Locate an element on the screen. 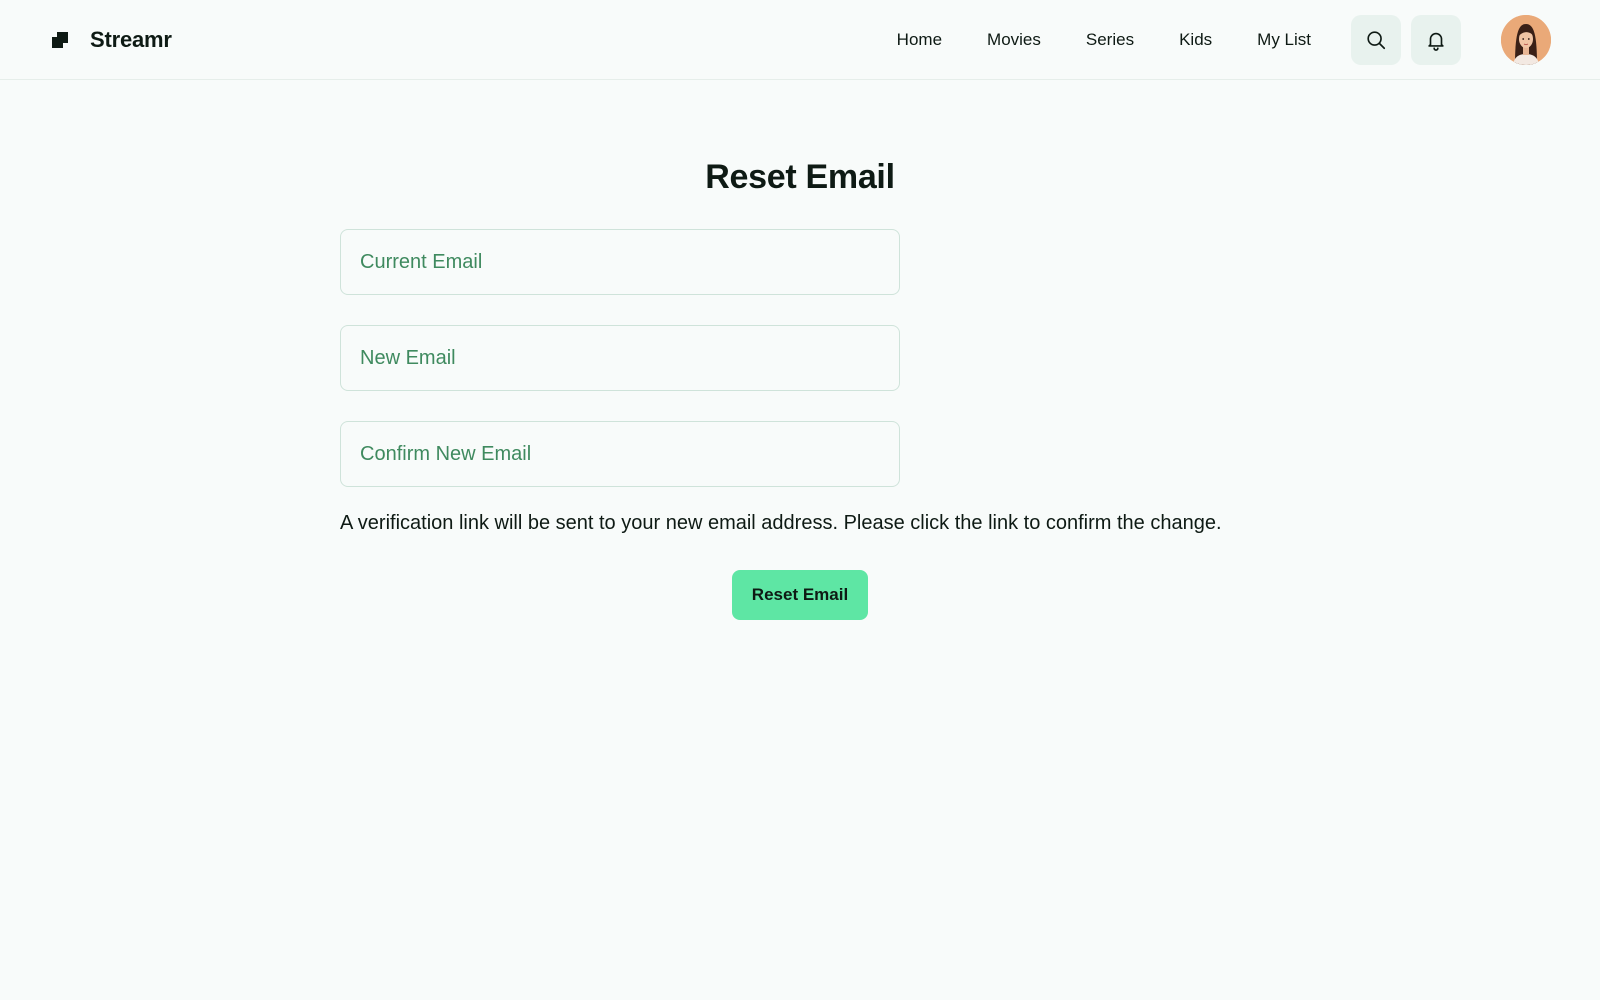 This screenshot has height=1000, width=1600. current-email-input is located at coordinates (620, 262).